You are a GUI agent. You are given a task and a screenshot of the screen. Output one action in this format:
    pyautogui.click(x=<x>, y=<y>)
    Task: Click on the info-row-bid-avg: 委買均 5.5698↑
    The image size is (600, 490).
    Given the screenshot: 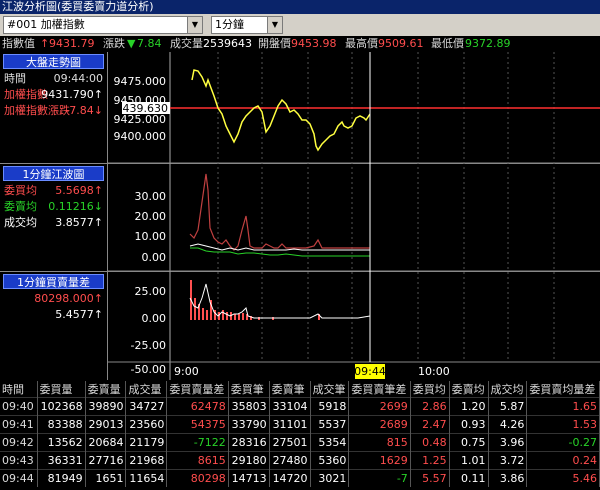 What is the action you would take?
    pyautogui.click(x=53, y=191)
    